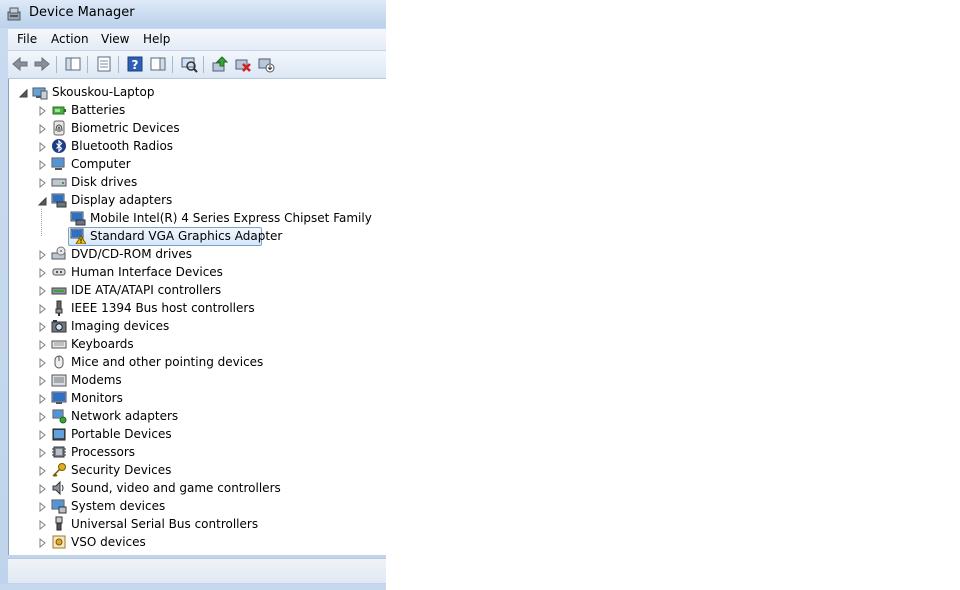 This screenshot has height=590, width=960. What do you see at coordinates (197, 344) in the screenshot?
I see `tree-category: Keyboards` at bounding box center [197, 344].